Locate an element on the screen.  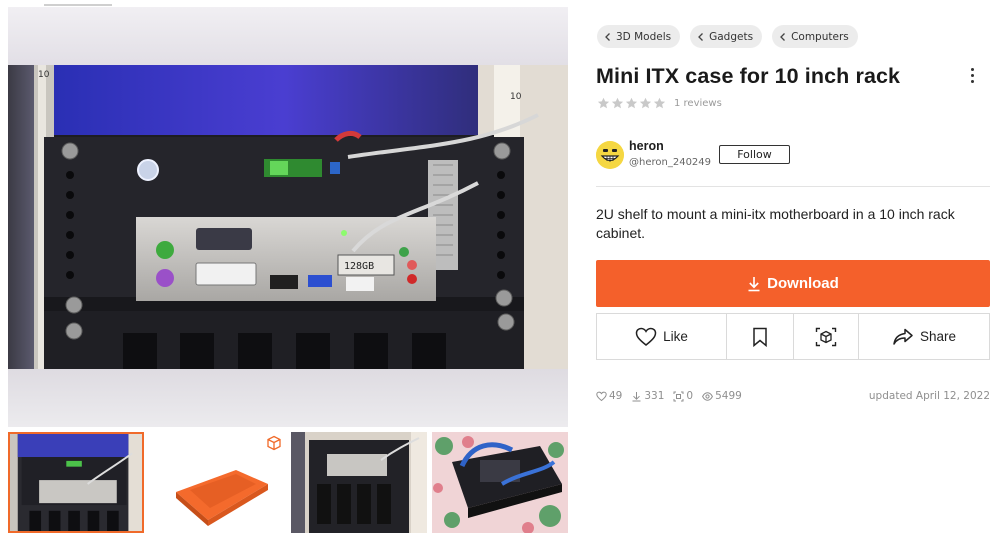
breadcrumb-computers: Computers is located at coordinates (815, 36).